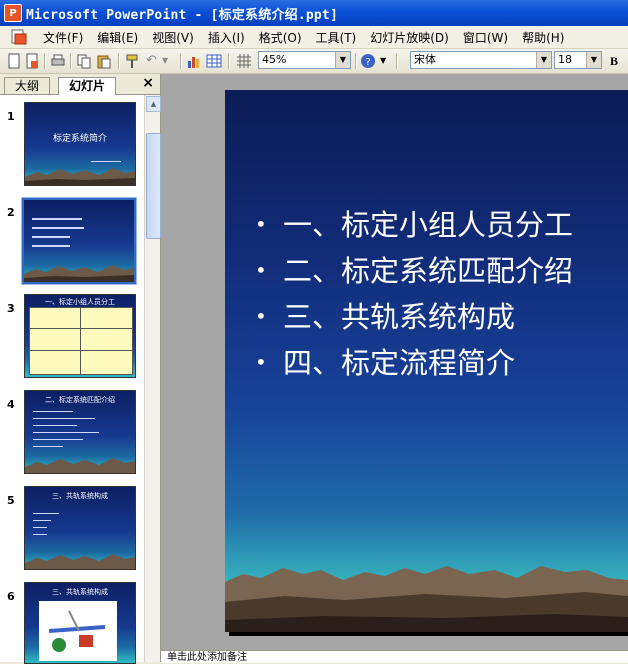 This screenshot has height=664, width=628. What do you see at coordinates (399, 363) in the screenshot?
I see `bullet-text: 四、标定流程简介` at bounding box center [399, 363].